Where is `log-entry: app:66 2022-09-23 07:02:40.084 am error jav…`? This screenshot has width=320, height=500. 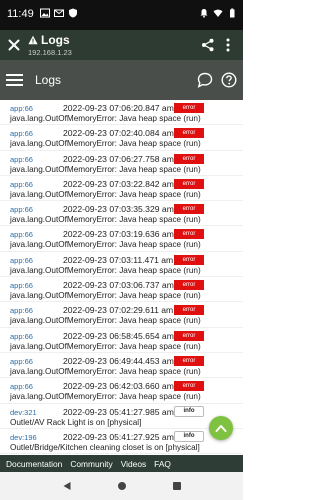 log-entry: app:66 2022-09-23 07:02:40.084 am error jav… is located at coordinates (121, 138).